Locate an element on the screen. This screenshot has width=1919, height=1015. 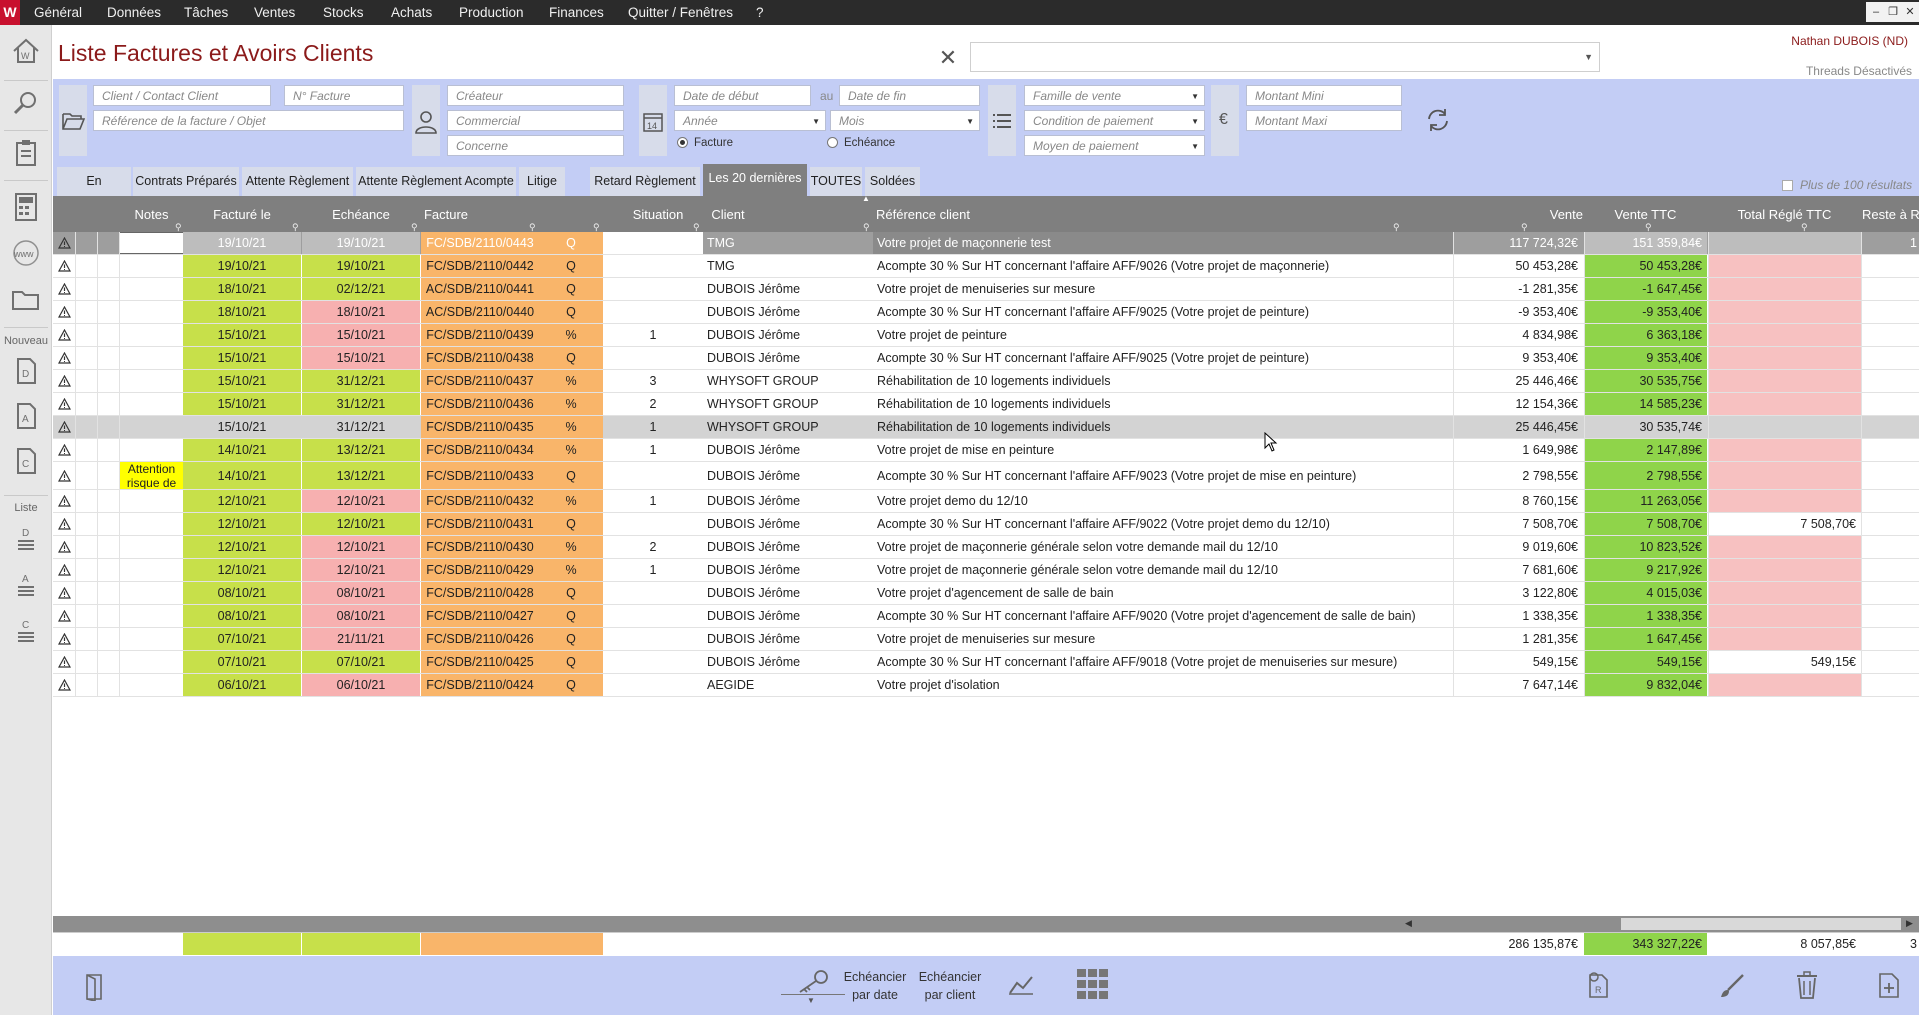
tab-attente-reglement: Attente Règlement is located at coordinates (297, 181).